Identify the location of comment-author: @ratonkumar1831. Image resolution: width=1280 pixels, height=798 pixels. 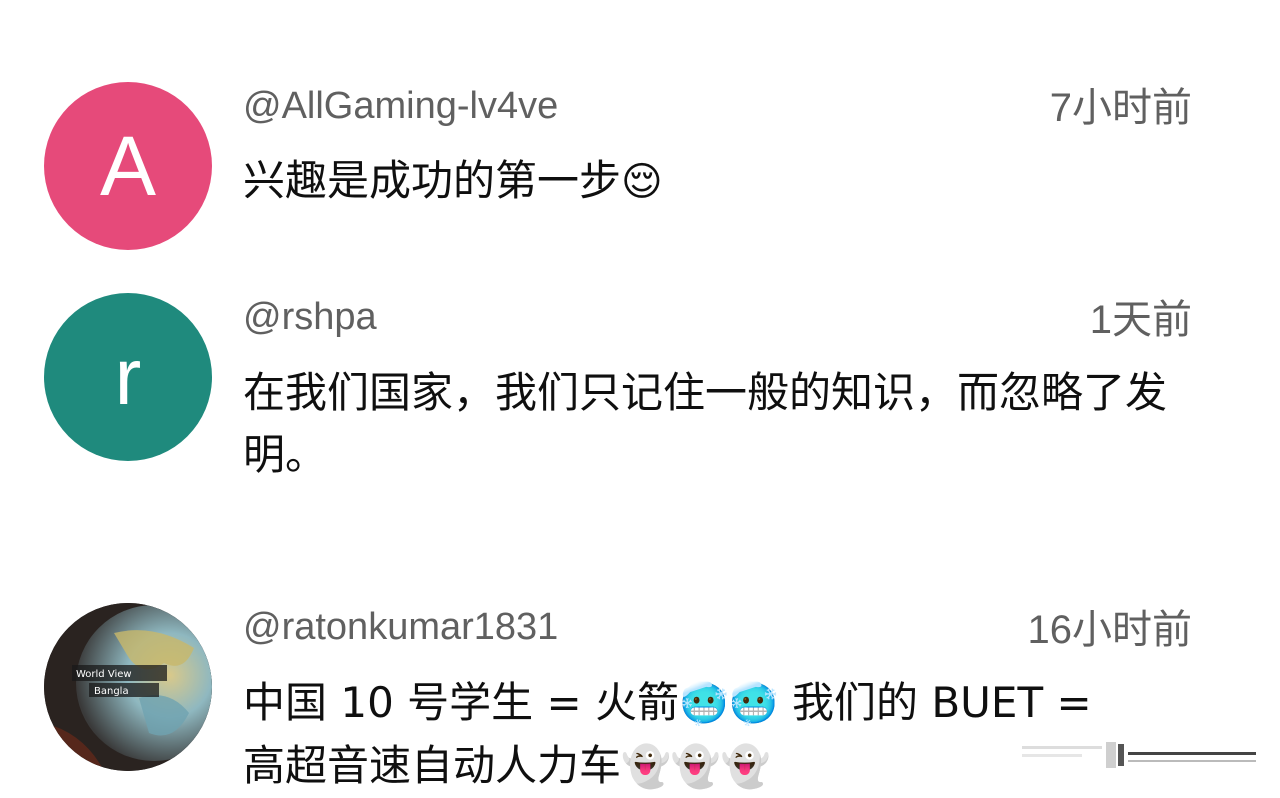
(400, 627).